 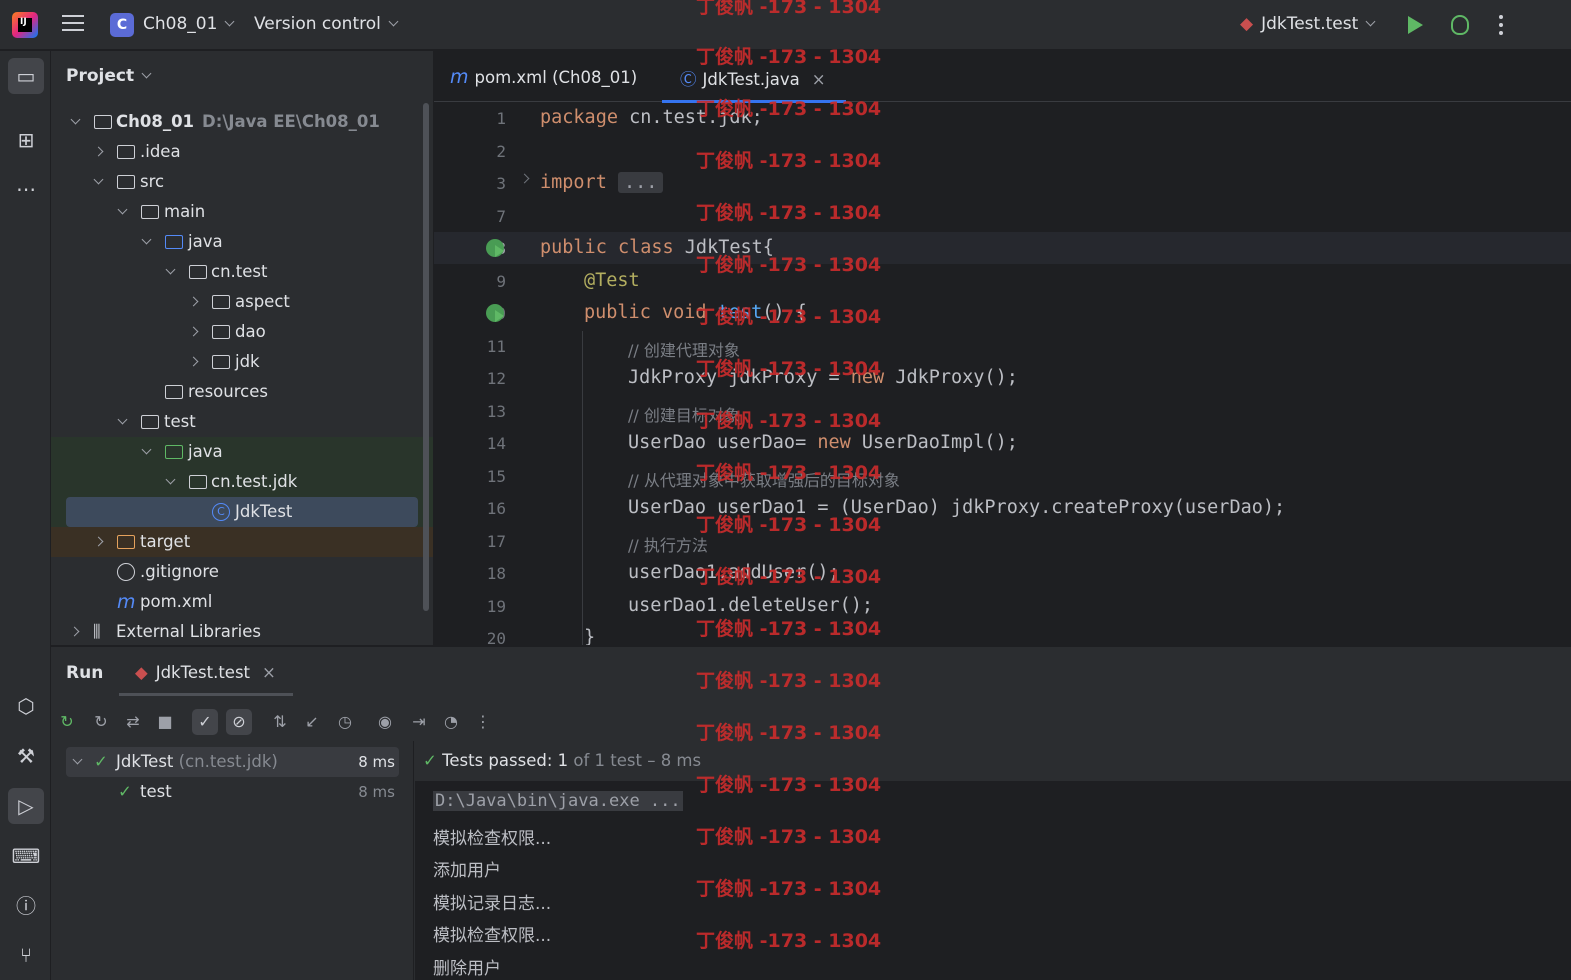 I want to click on show-ignored-icon: ⊘, so click(x=239, y=722).